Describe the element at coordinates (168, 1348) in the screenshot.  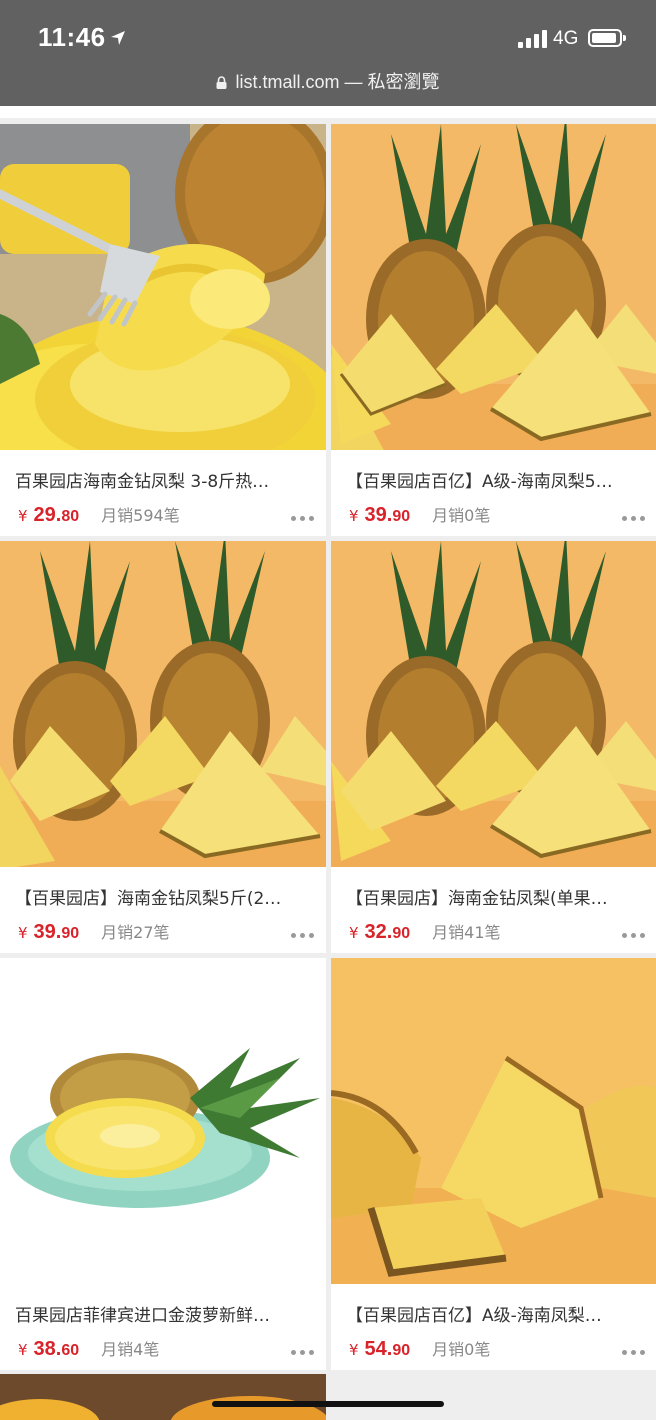
I see `price-row: ¥ 38. 60 月销4笔` at that location.